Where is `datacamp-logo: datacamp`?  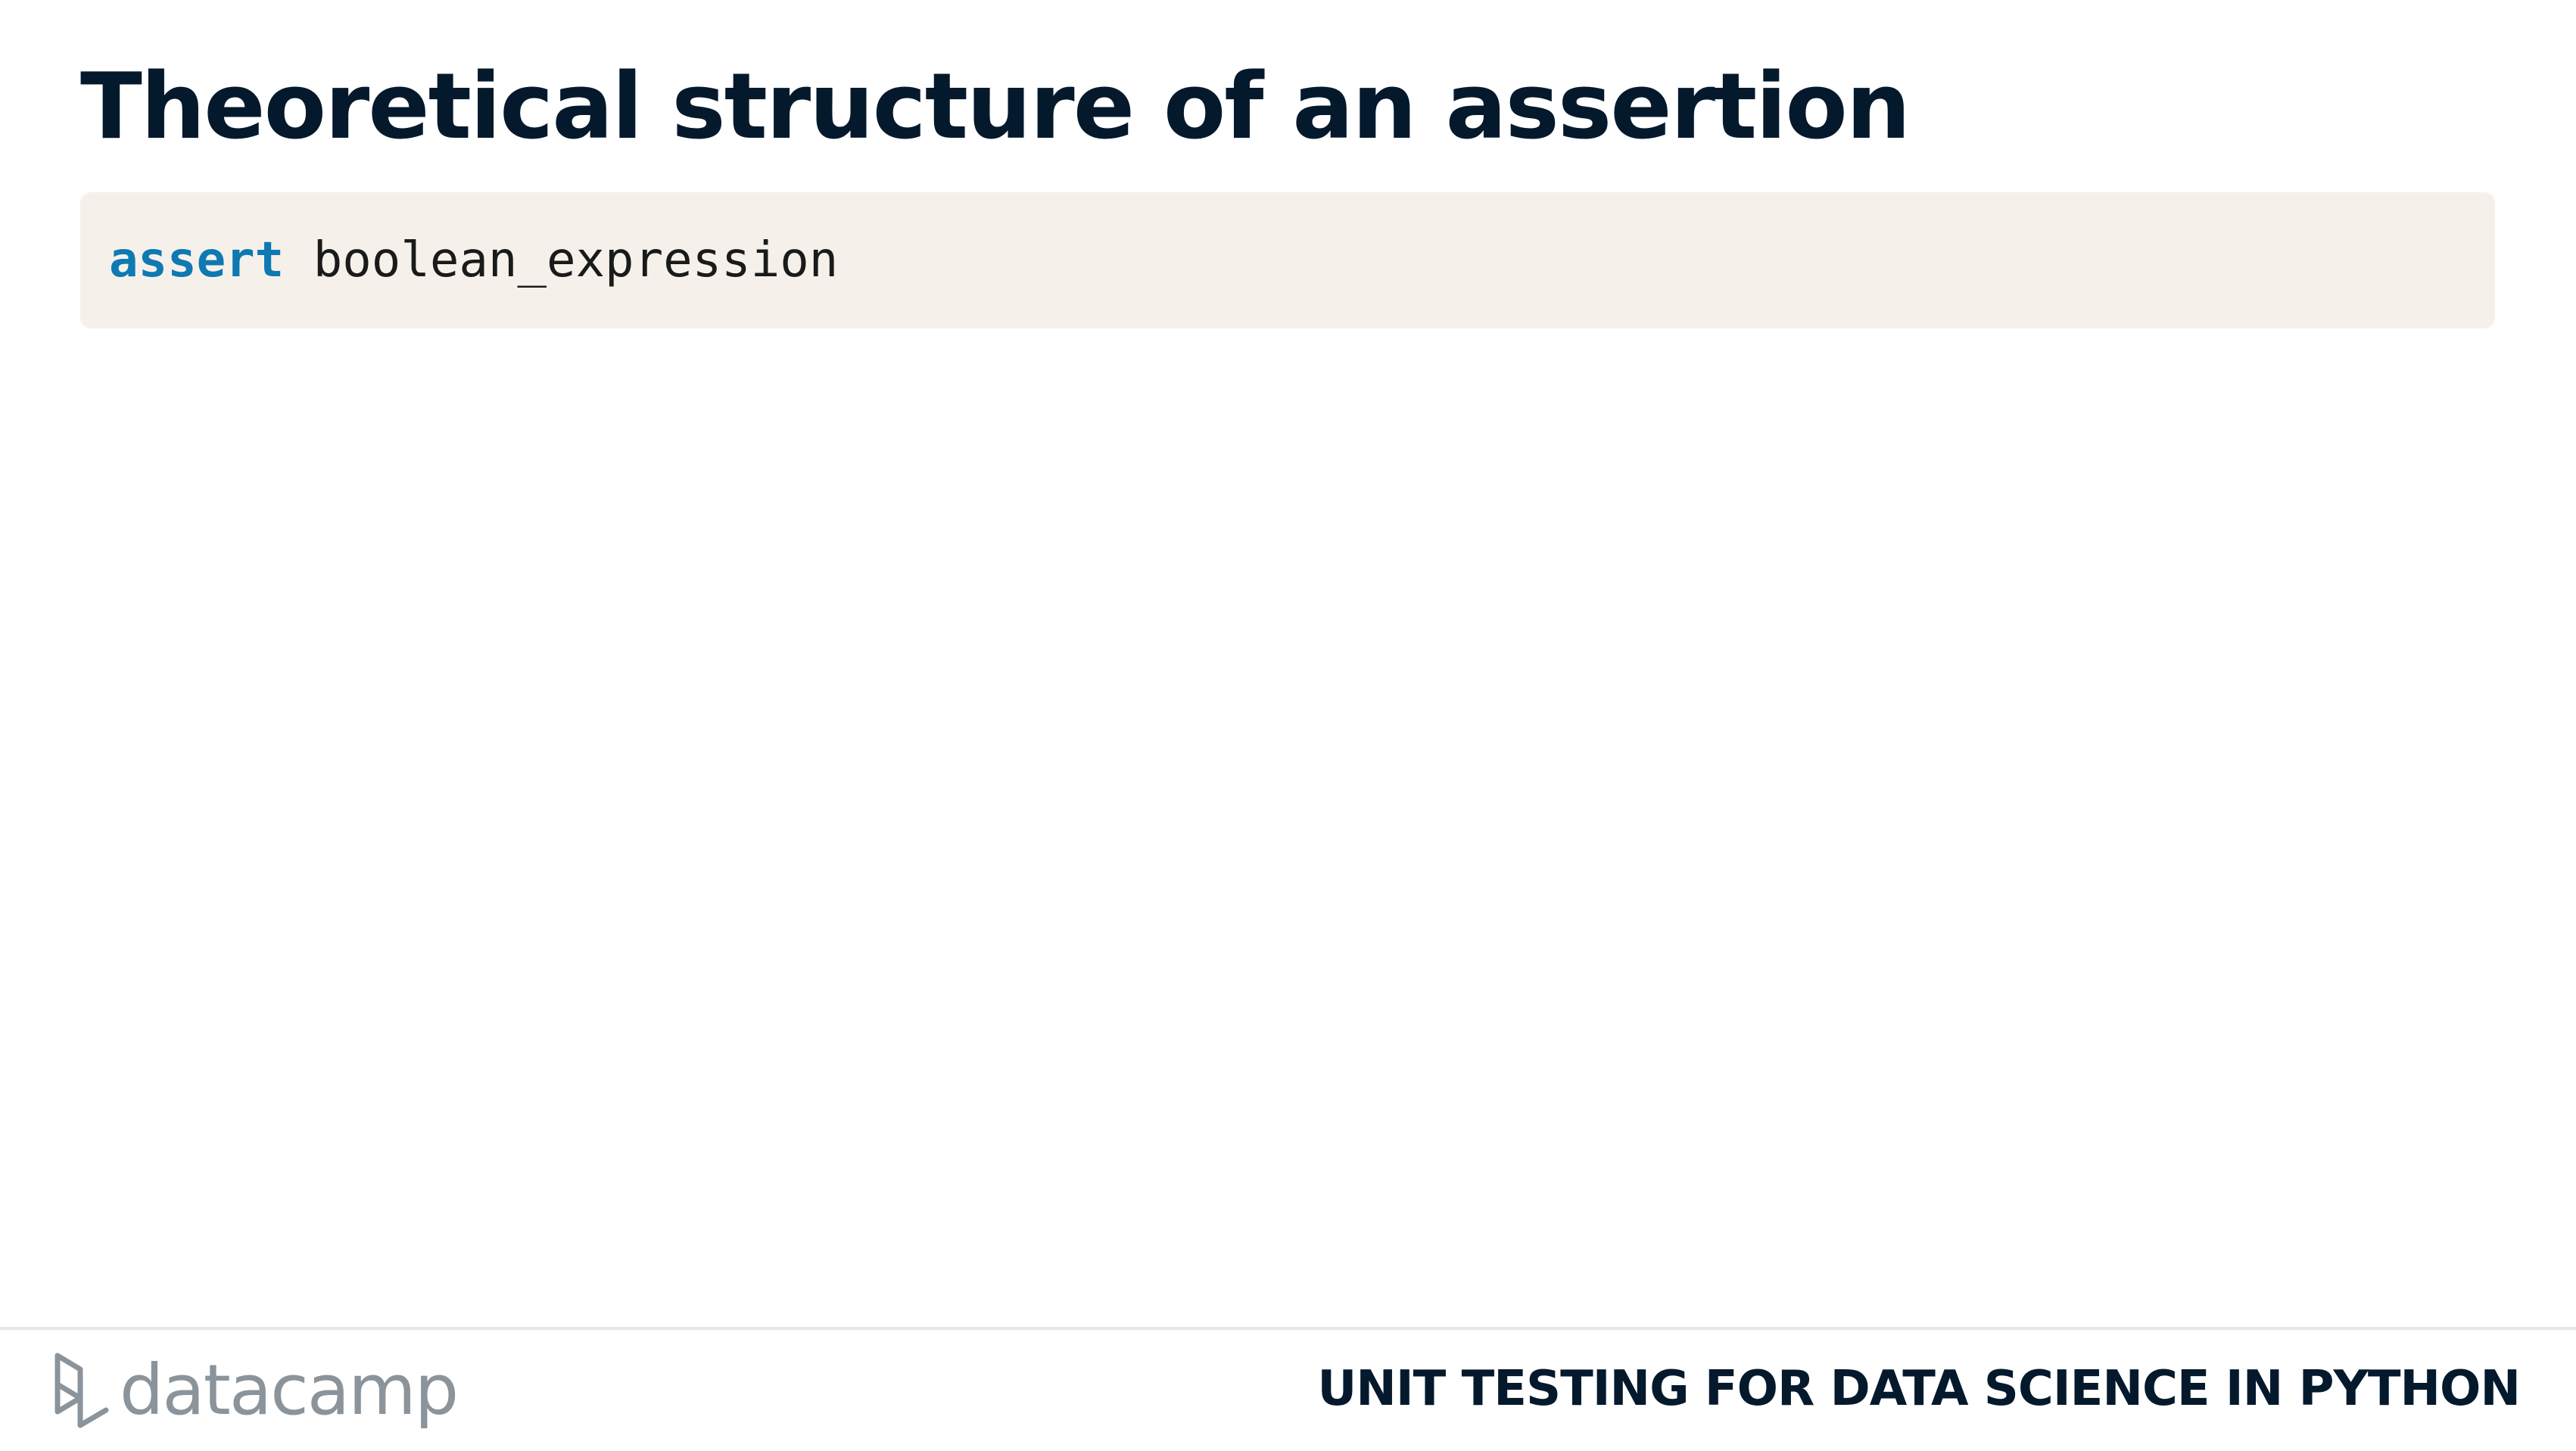 datacamp-logo: datacamp is located at coordinates (256, 1390).